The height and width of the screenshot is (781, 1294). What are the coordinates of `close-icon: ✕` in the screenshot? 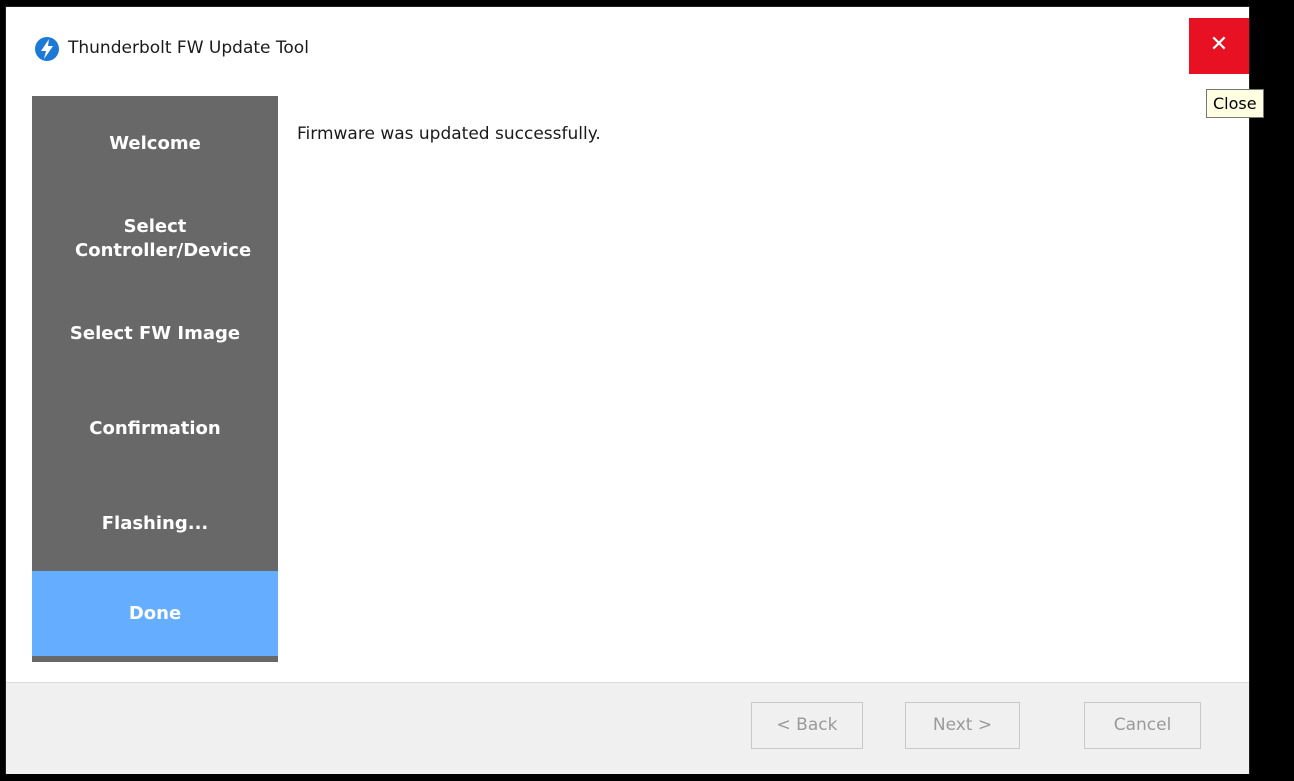 It's located at (1219, 44).